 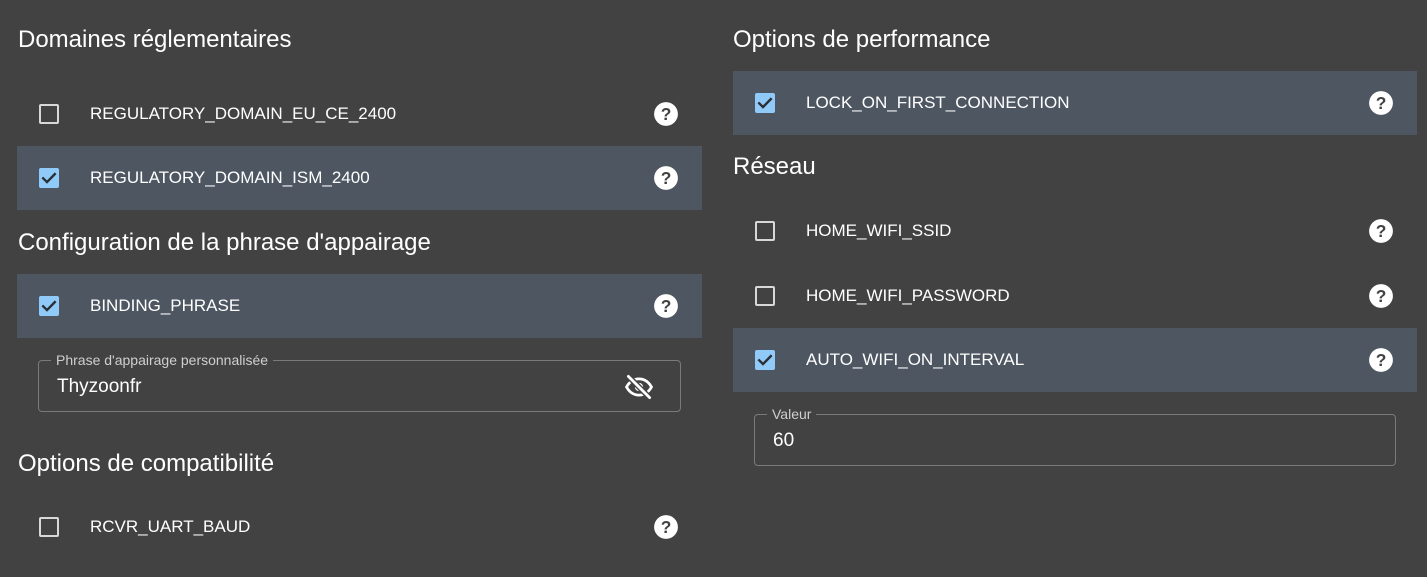 What do you see at coordinates (243, 113) in the screenshot?
I see `option-label: REGULATORY_DOMAIN_EU_CE_2400` at bounding box center [243, 113].